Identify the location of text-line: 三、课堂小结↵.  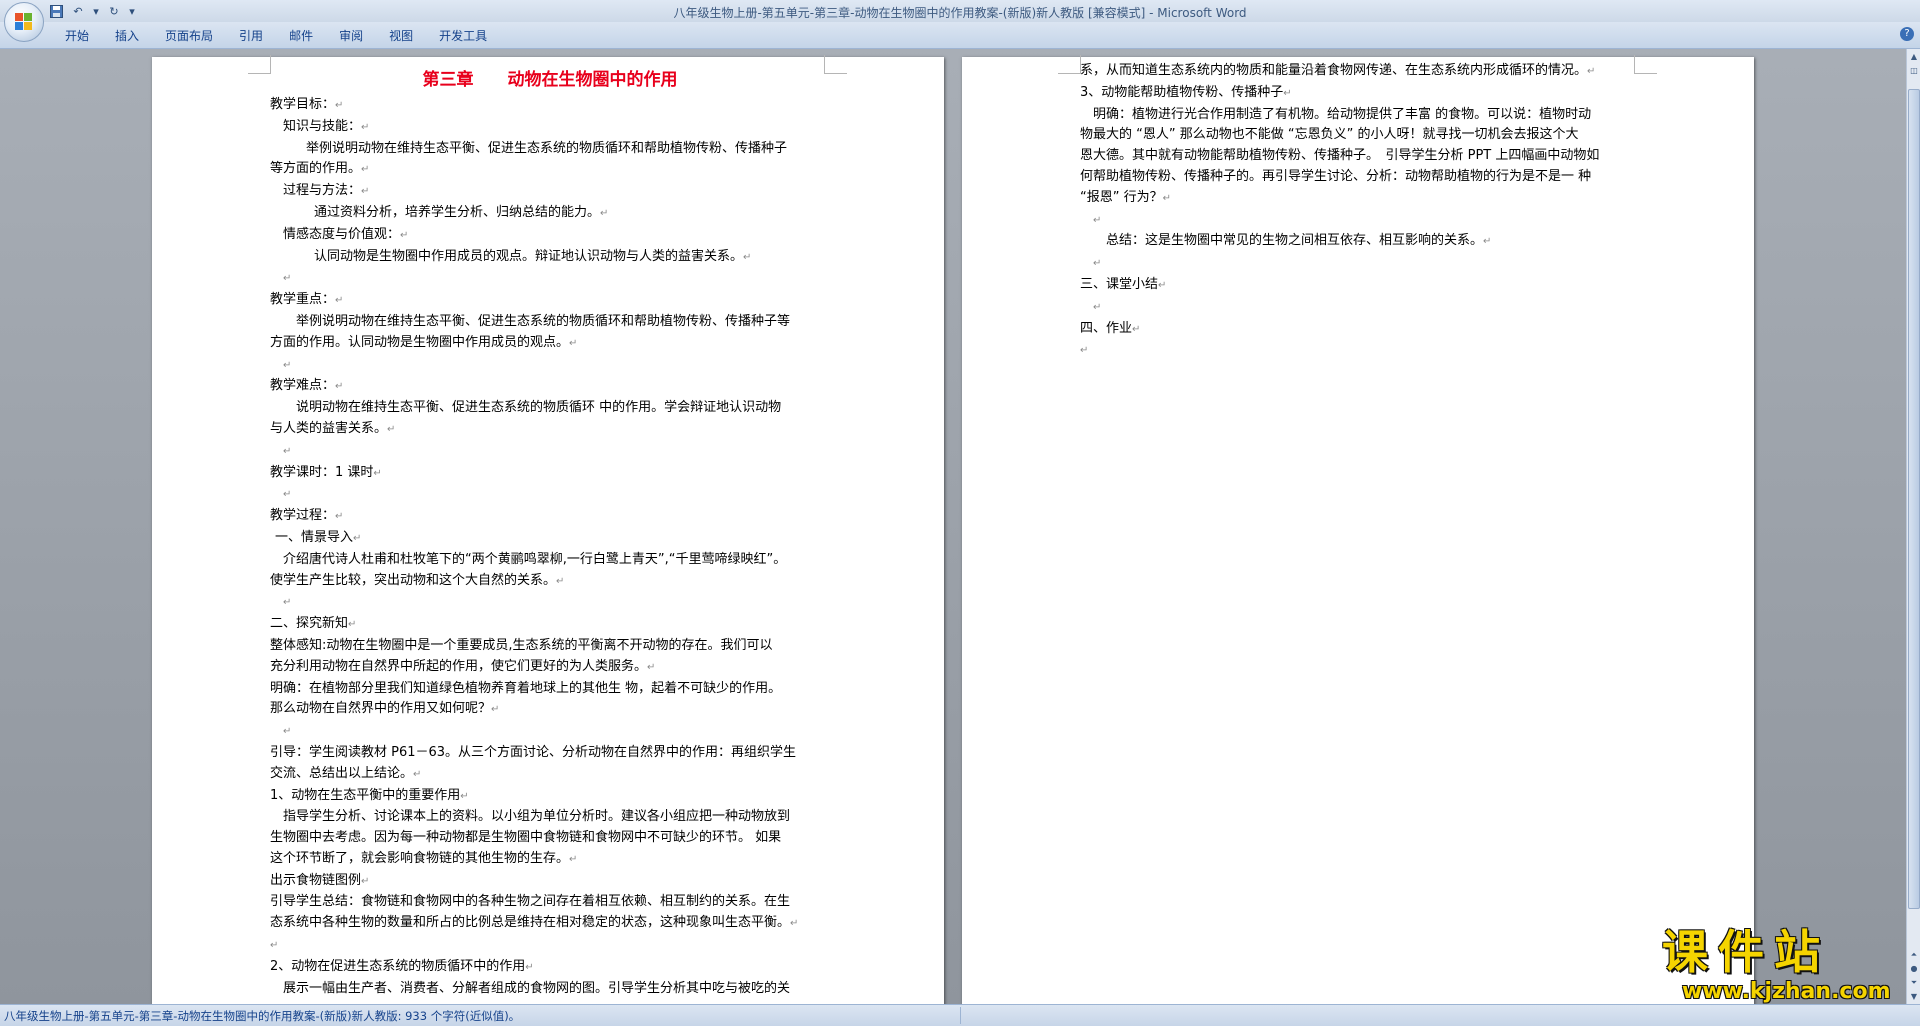
(1123, 284).